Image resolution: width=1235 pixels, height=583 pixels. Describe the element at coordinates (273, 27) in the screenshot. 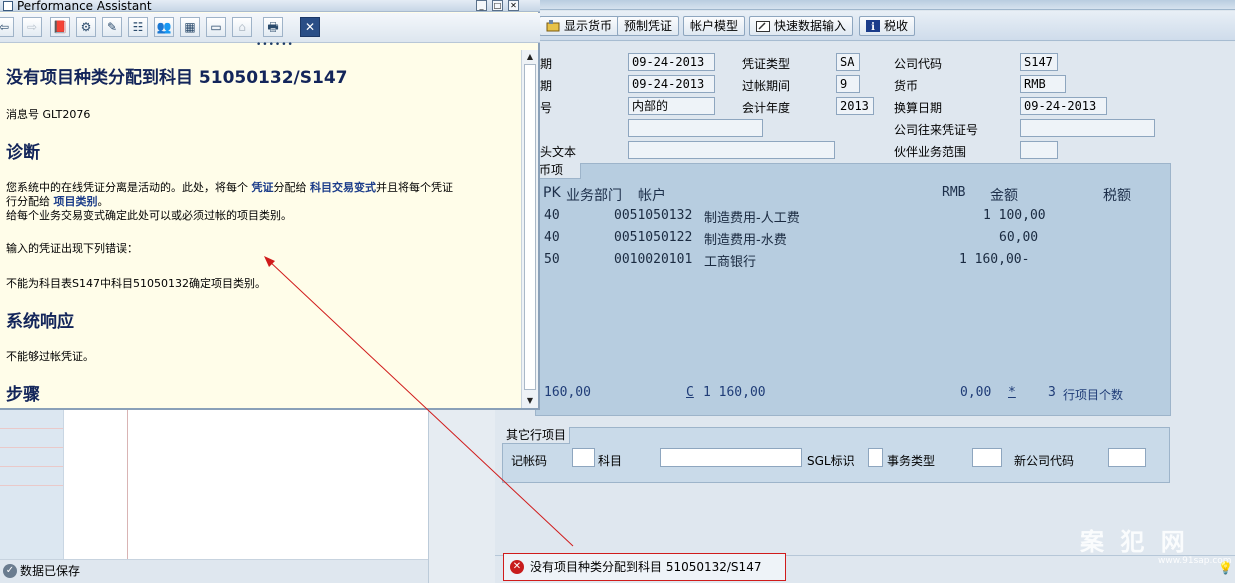

I see `print-icon: 🖶` at that location.